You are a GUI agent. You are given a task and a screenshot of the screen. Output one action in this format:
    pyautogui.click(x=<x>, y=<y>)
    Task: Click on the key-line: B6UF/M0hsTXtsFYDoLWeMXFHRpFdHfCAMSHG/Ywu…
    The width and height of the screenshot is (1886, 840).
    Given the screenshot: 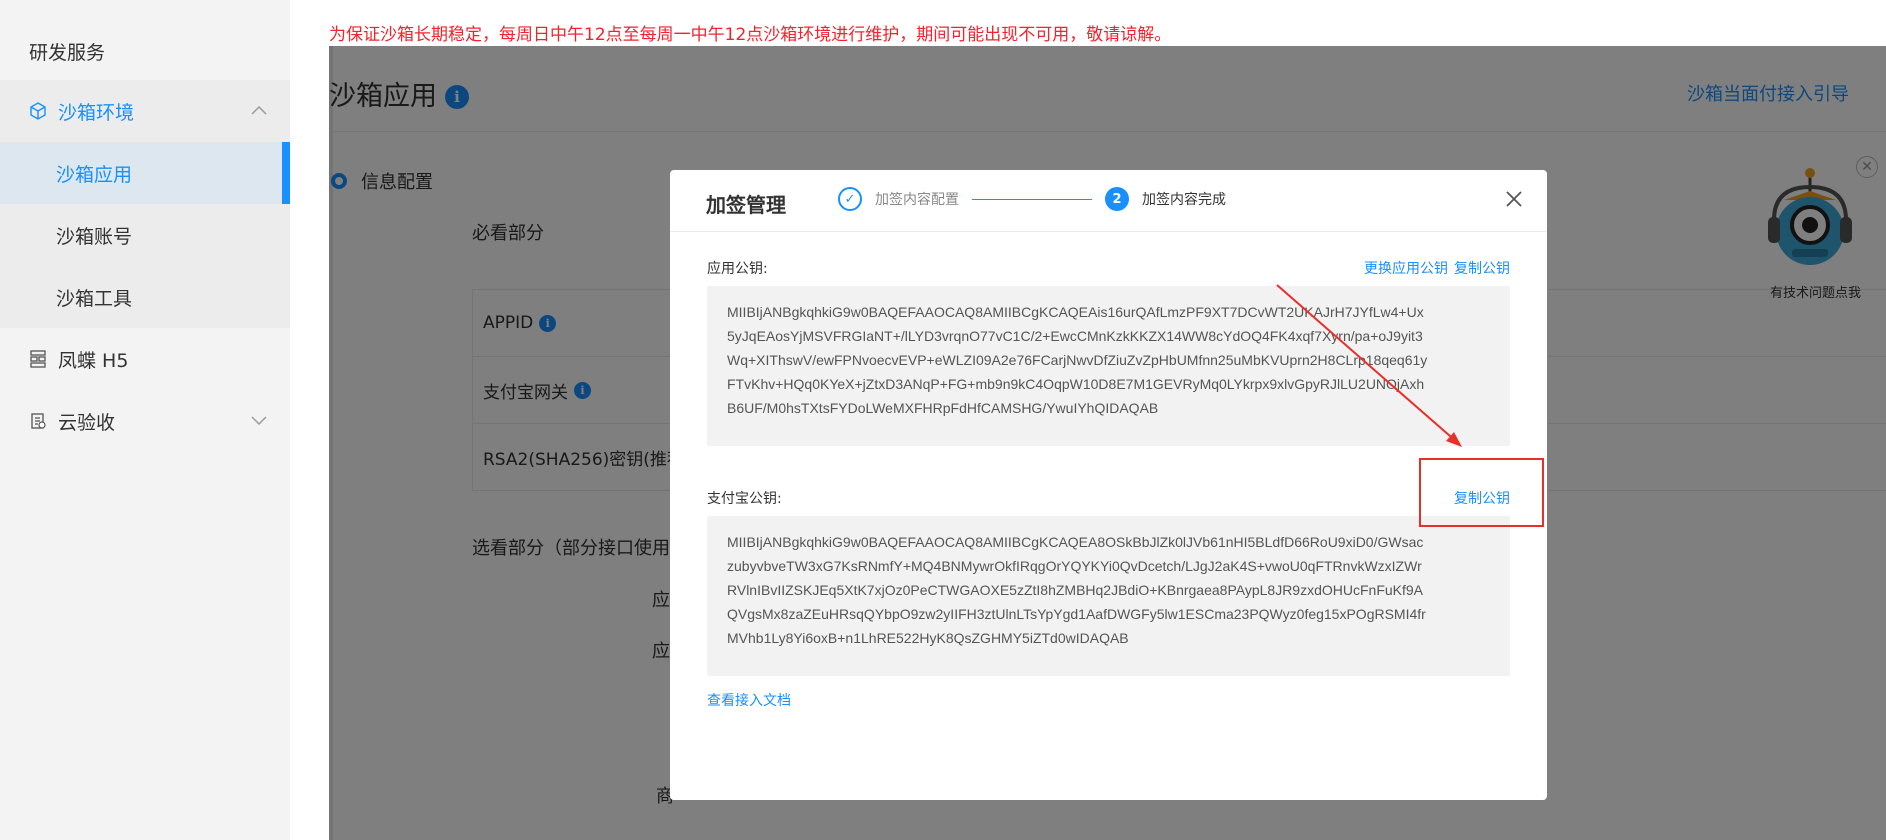 What is the action you would take?
    pyautogui.click(x=943, y=408)
    